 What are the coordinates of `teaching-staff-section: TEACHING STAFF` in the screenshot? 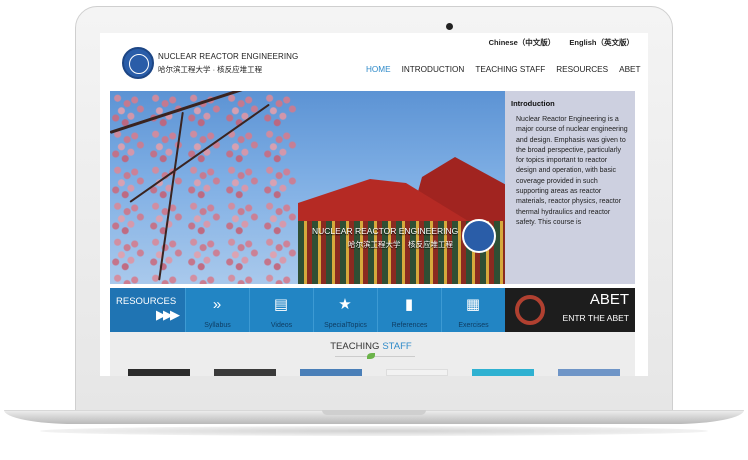 It's located at (372, 354).